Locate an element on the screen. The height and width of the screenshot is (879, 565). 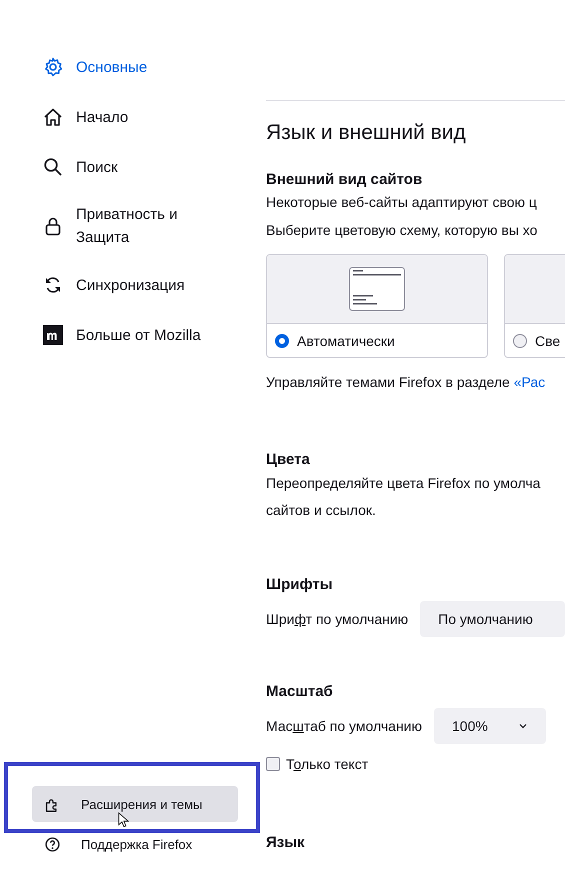
checkbox is located at coordinates (273, 764).